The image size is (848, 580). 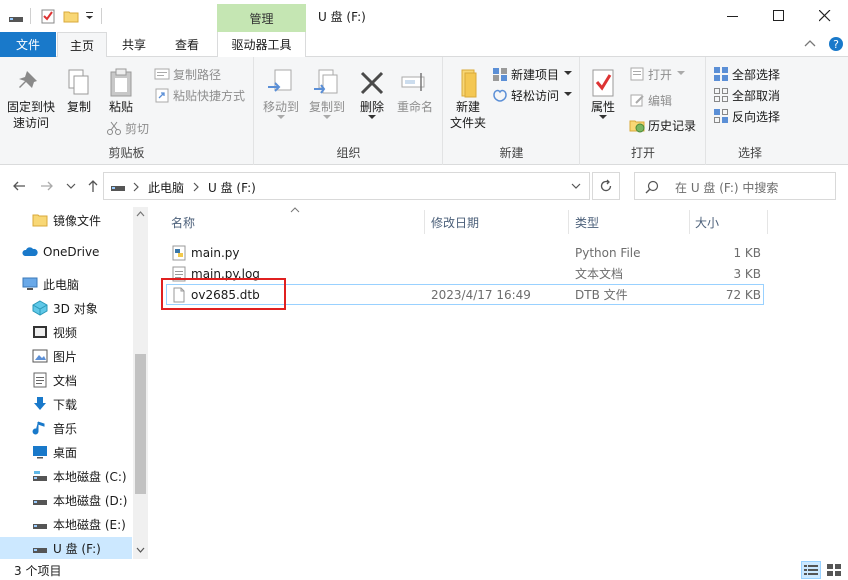 I want to click on folder-icon, so click(x=40, y=220).